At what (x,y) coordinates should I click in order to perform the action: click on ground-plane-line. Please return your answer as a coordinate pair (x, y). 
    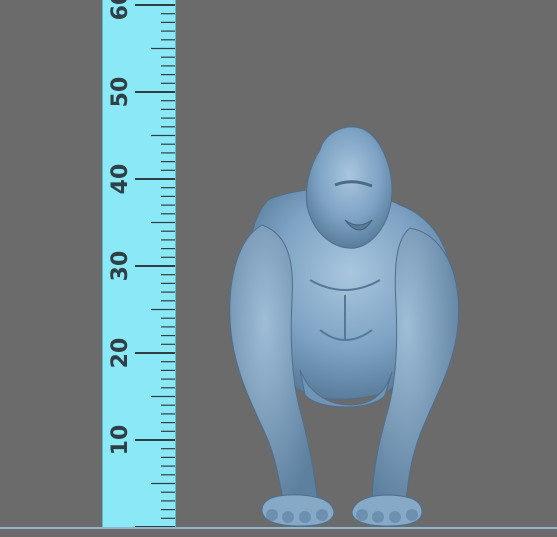
    Looking at the image, I should click on (278, 528).